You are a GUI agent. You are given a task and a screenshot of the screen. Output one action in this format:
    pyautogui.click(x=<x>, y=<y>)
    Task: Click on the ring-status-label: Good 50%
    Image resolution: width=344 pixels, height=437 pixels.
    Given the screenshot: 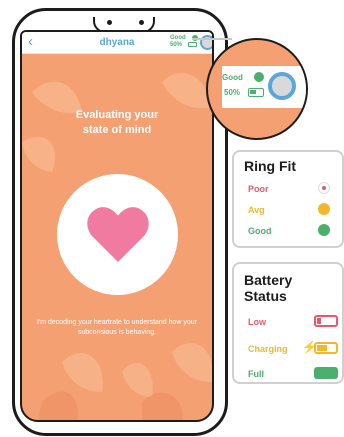 What is the action you would take?
    pyautogui.click(x=178, y=41)
    